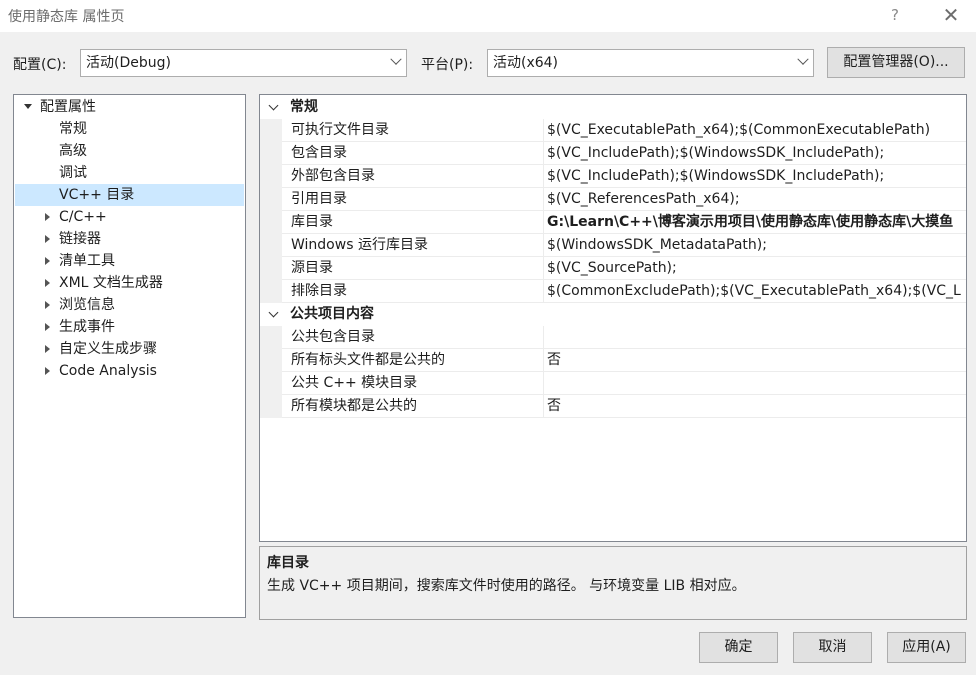 The height and width of the screenshot is (675, 976). I want to click on tree-item-label: 生成事件, so click(87, 327).